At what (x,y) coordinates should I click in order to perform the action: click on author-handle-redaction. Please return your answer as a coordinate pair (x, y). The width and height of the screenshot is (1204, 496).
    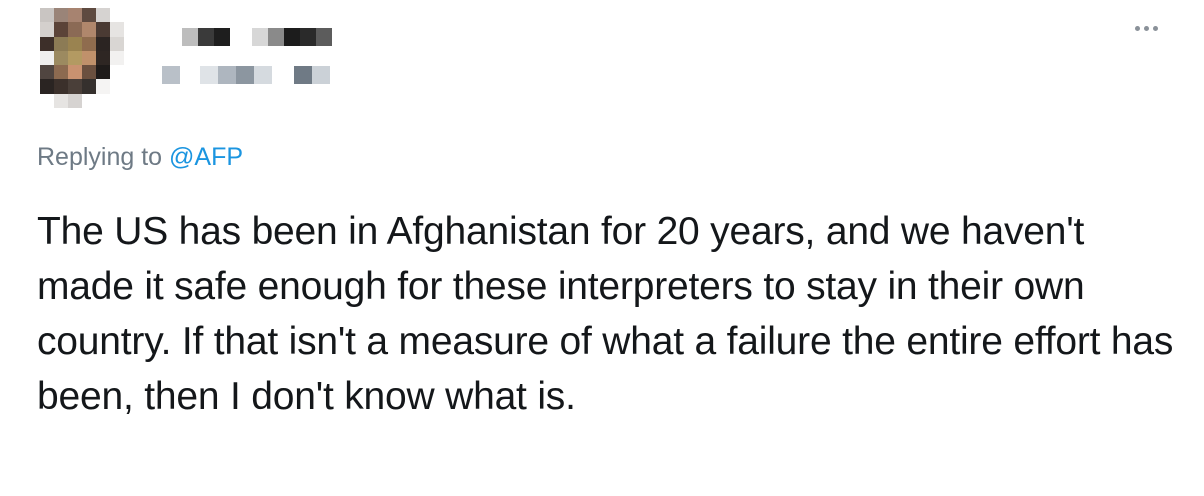
    Looking at the image, I should click on (246, 75).